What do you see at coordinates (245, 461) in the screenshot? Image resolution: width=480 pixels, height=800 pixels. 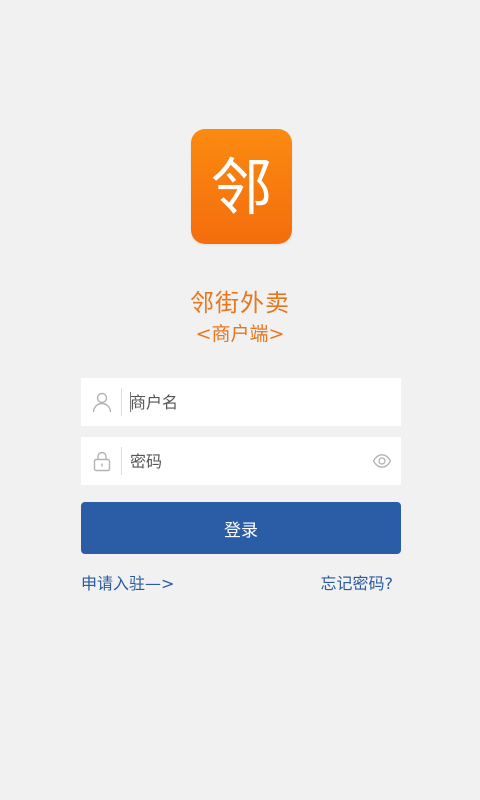 I see `password-input` at bounding box center [245, 461].